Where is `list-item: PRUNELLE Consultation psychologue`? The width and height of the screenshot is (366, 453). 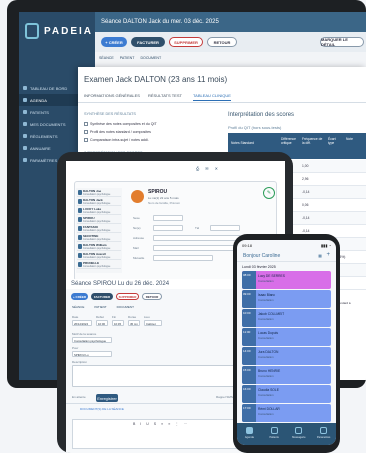 list-item: PRUNELLE Consultation psychologue is located at coordinates (99, 264).